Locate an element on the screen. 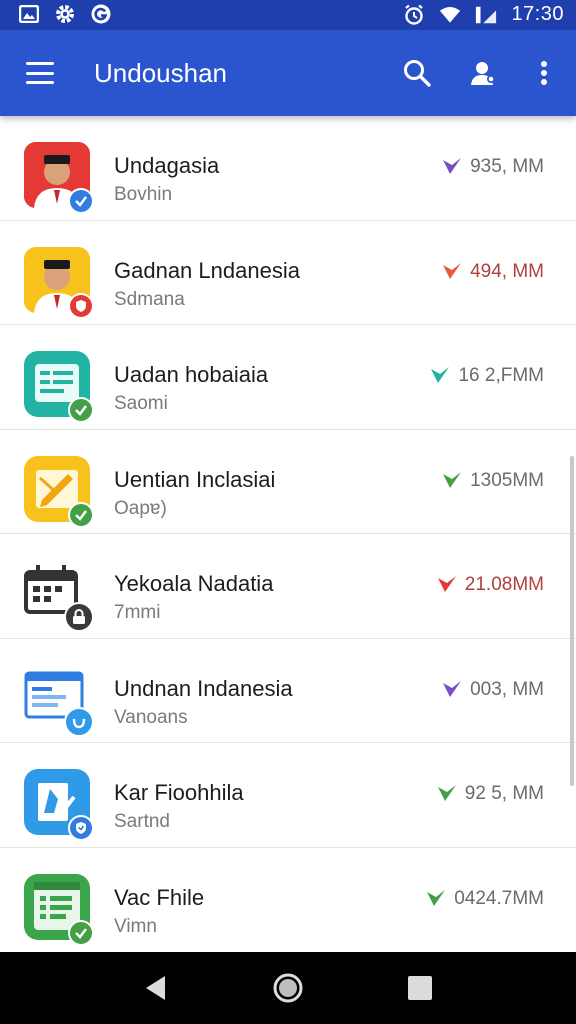 The width and height of the screenshot is (576, 1024). list-item: Undagasia Bovhin 935, MM is located at coordinates (288, 168).